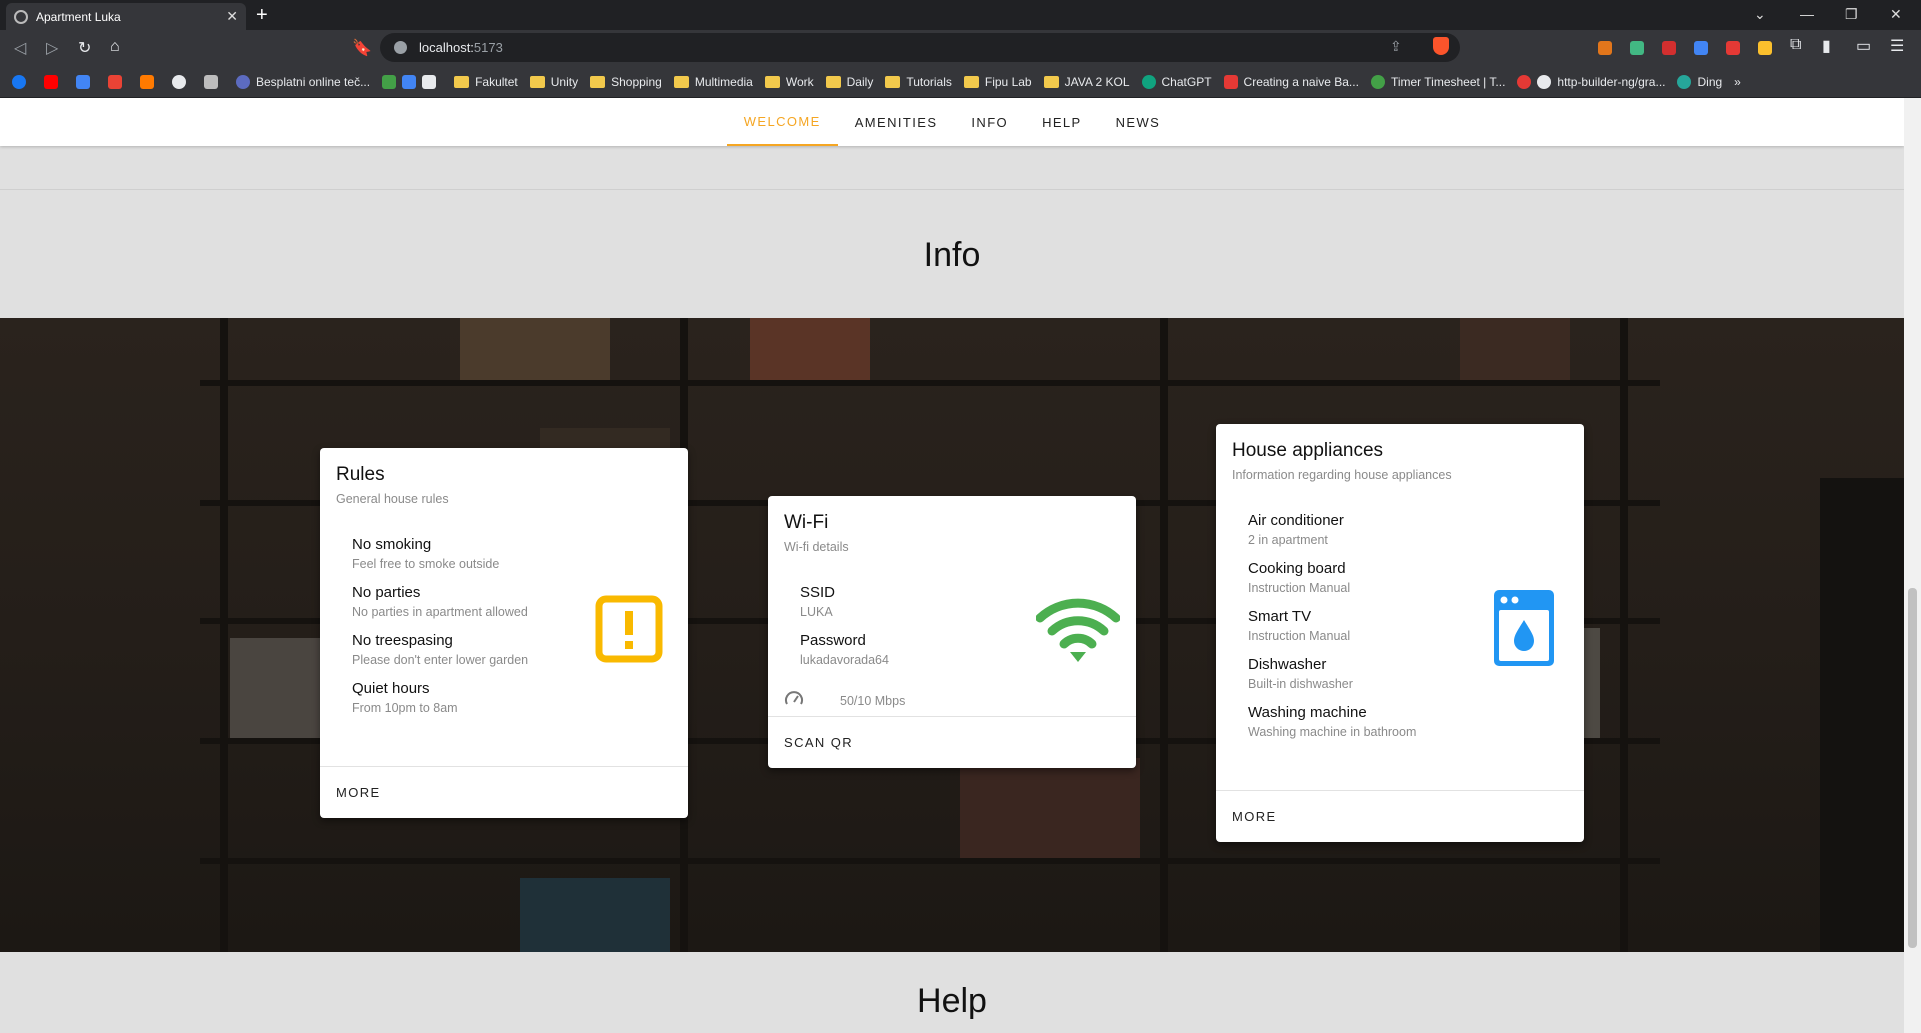 Image resolution: width=1921 pixels, height=1033 pixels. What do you see at coordinates (425, 553) in the screenshot?
I see `rule-item: No smoking Feel free to smoke outside` at bounding box center [425, 553].